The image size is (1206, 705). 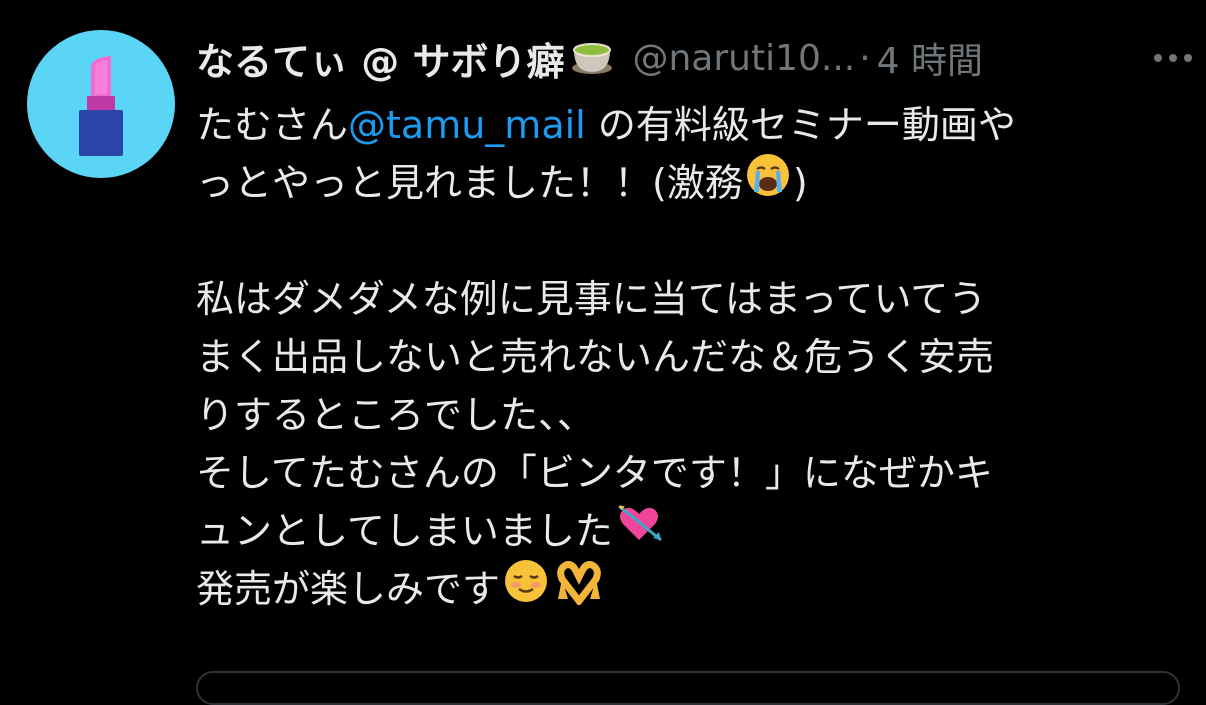 What do you see at coordinates (930, 58) in the screenshot?
I see `timestamp: 4 時間` at bounding box center [930, 58].